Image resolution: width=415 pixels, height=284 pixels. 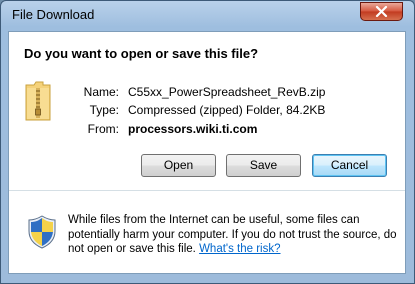 I want to click on close-button, so click(x=381, y=11).